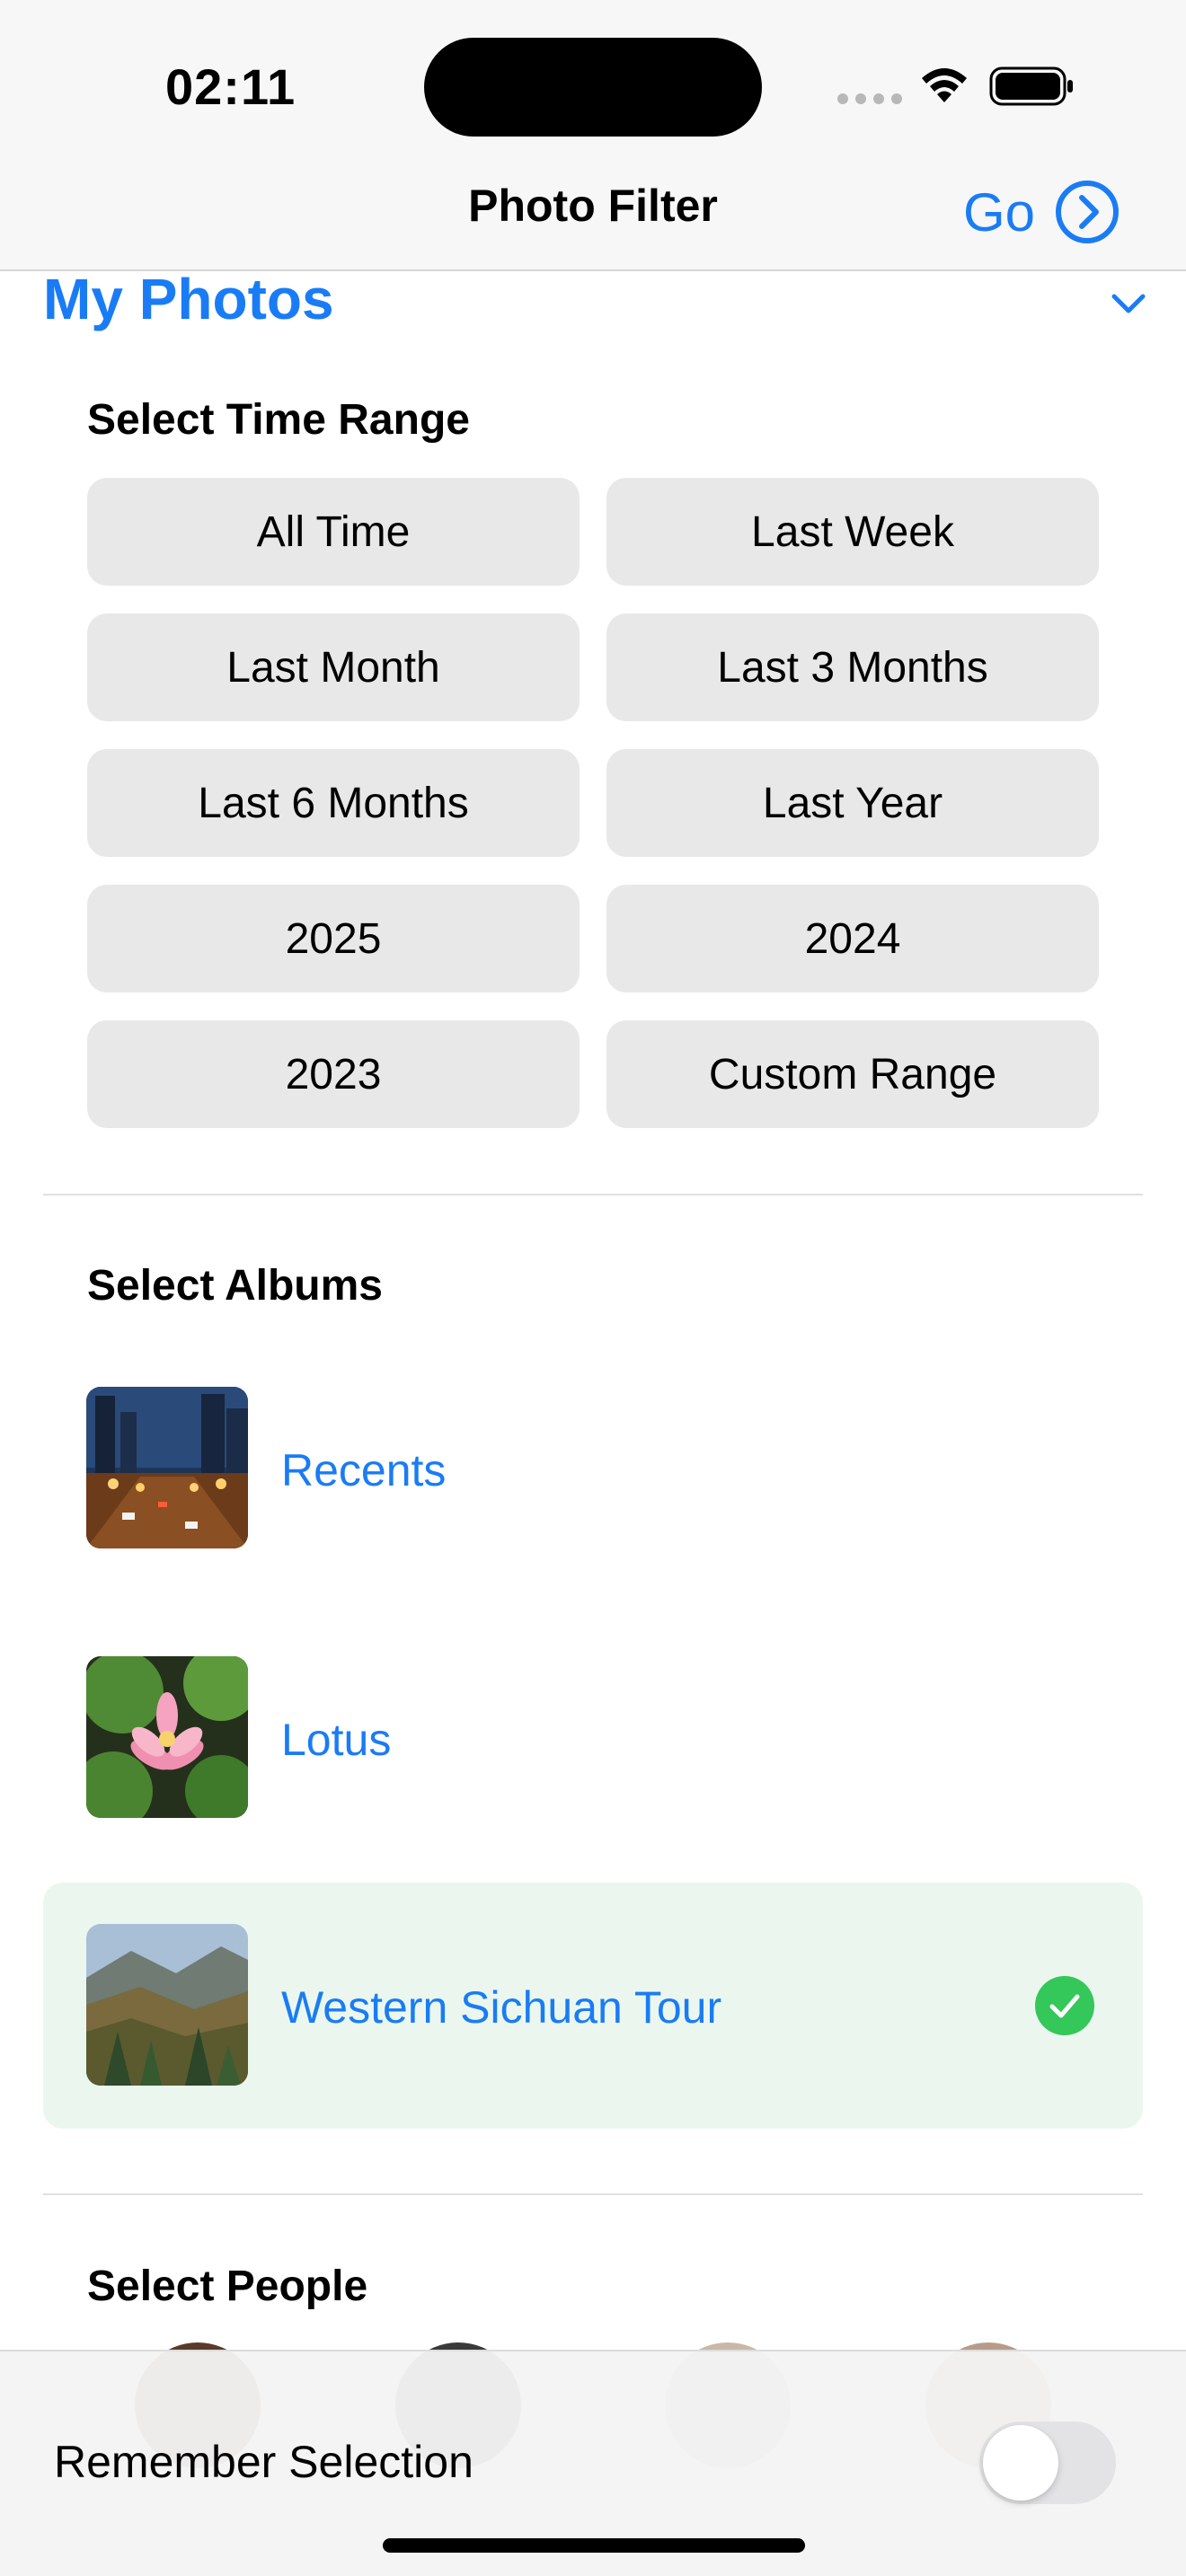 The width and height of the screenshot is (1186, 2576). What do you see at coordinates (333, 1074) in the screenshot?
I see `range-2023-button: 2023` at bounding box center [333, 1074].